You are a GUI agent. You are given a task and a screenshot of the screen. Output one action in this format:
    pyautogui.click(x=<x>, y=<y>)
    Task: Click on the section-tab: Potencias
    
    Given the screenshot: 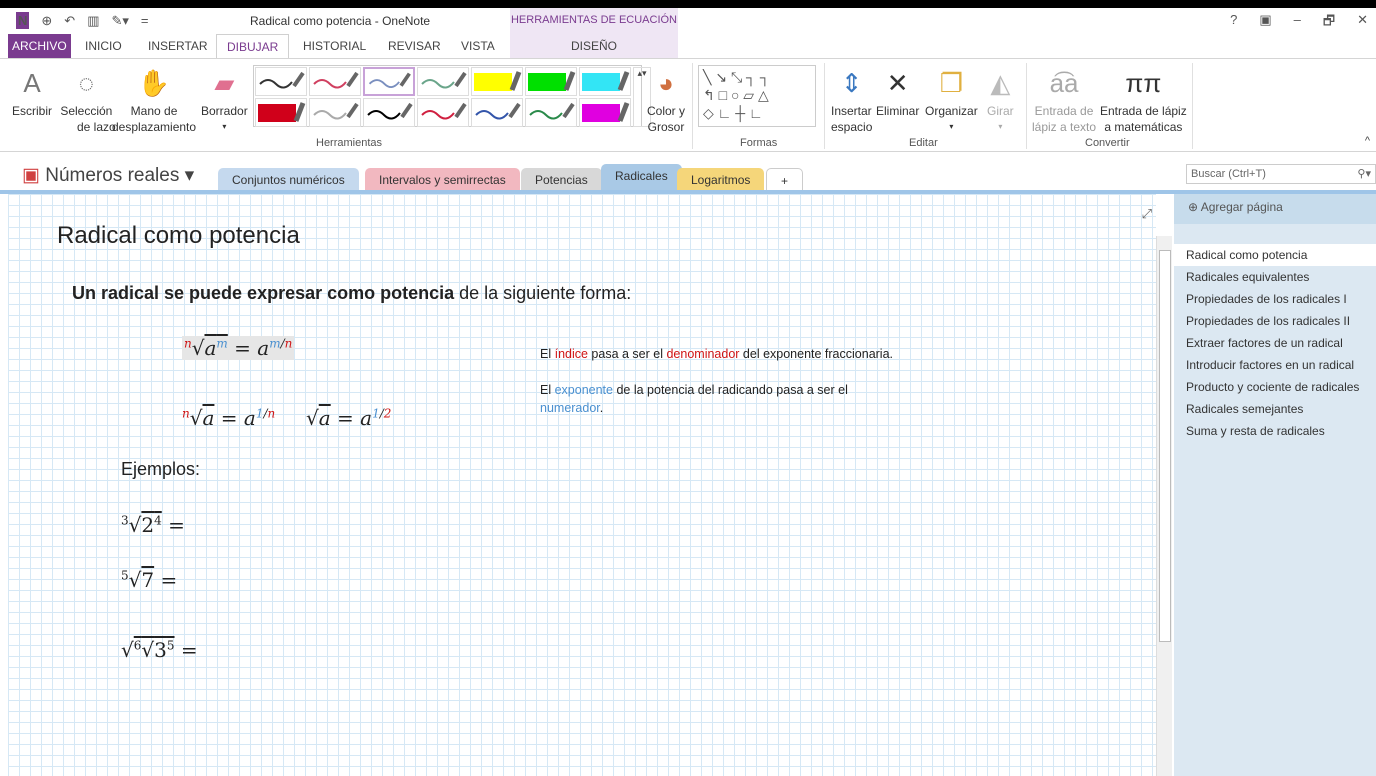 What is the action you would take?
    pyautogui.click(x=561, y=180)
    